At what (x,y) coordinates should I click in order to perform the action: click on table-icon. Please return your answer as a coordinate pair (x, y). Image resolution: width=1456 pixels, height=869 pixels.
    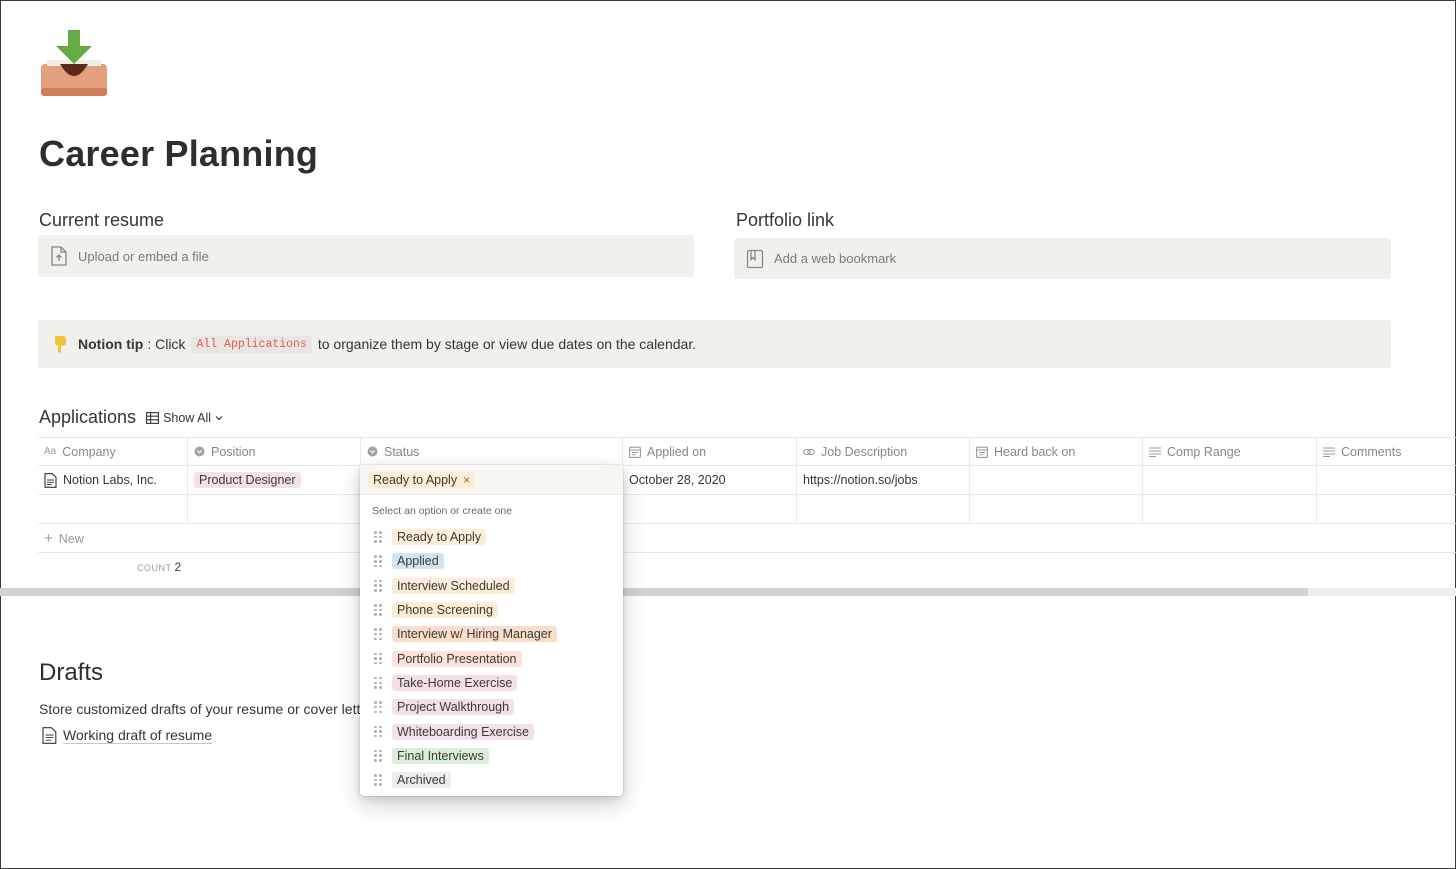
    Looking at the image, I should click on (153, 417).